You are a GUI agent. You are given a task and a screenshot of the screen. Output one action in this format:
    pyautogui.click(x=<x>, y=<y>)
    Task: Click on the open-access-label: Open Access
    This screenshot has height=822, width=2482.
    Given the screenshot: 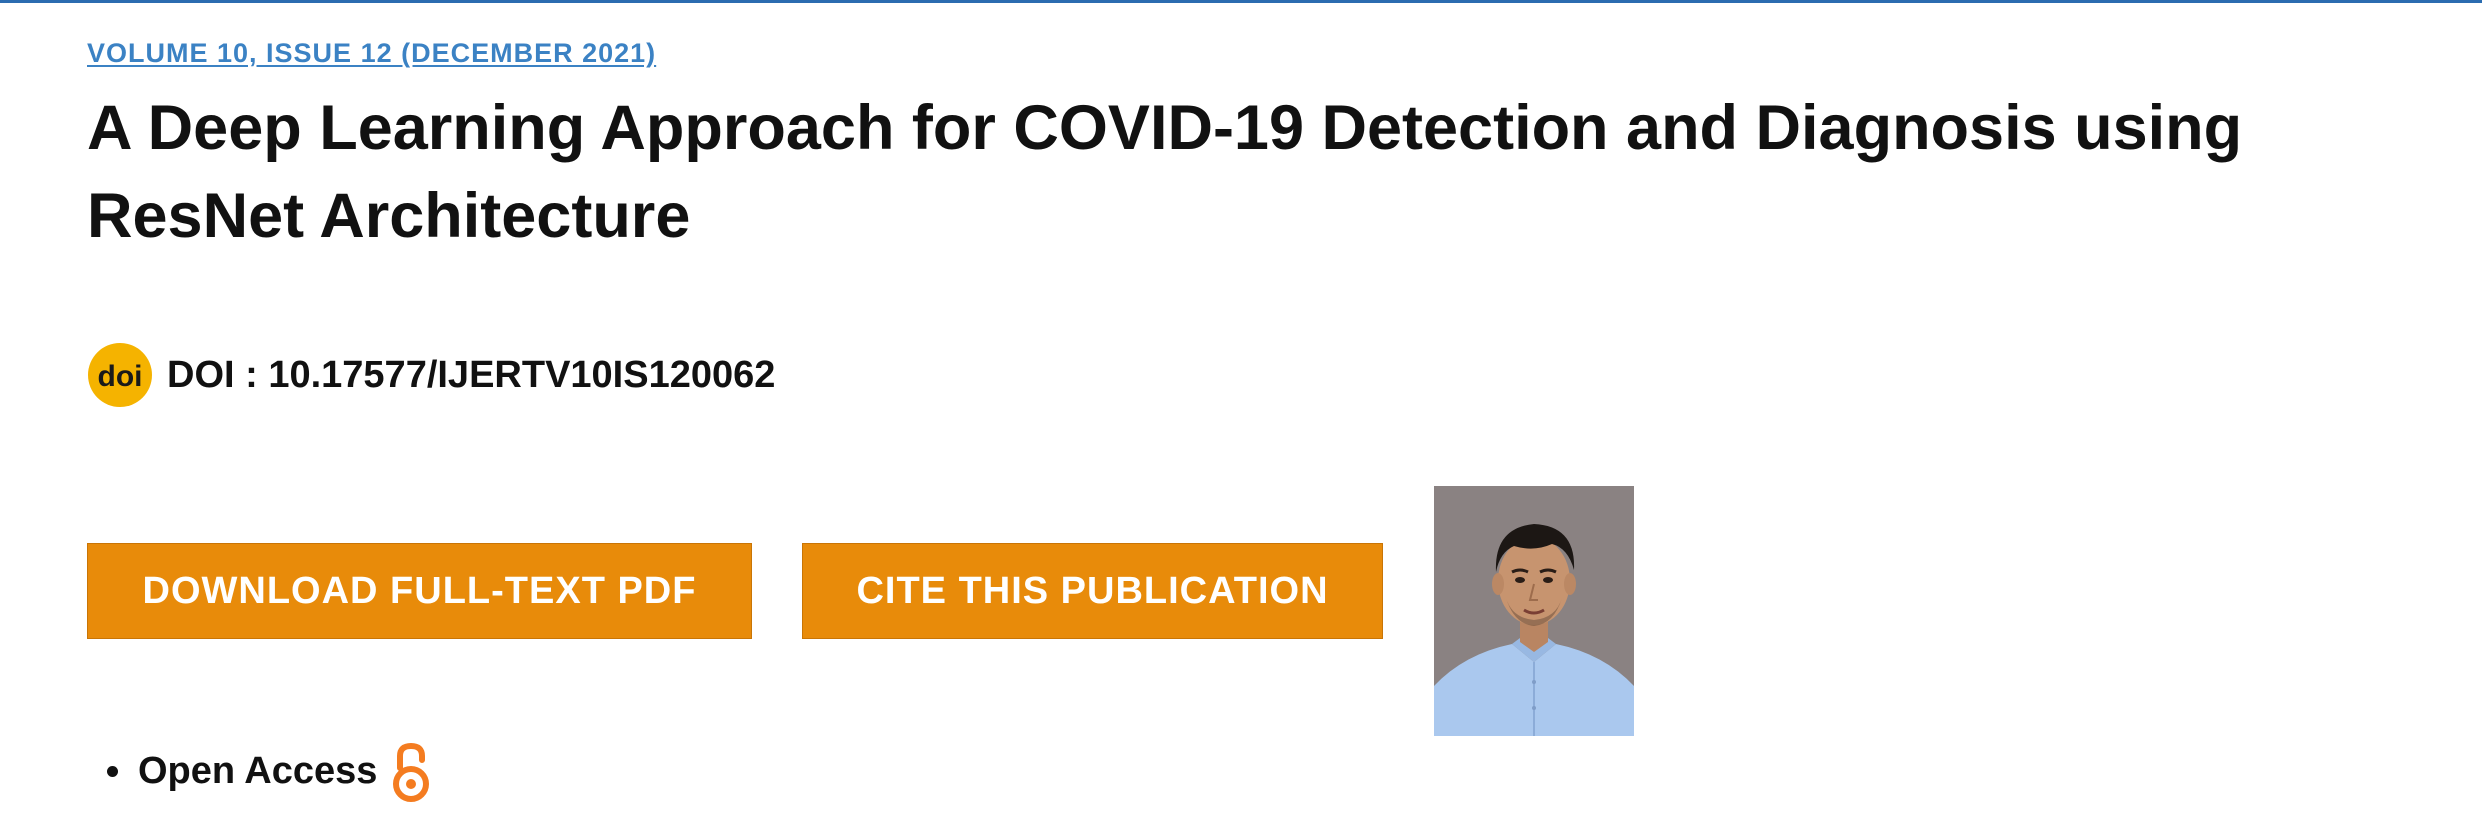 What is the action you would take?
    pyautogui.click(x=258, y=770)
    